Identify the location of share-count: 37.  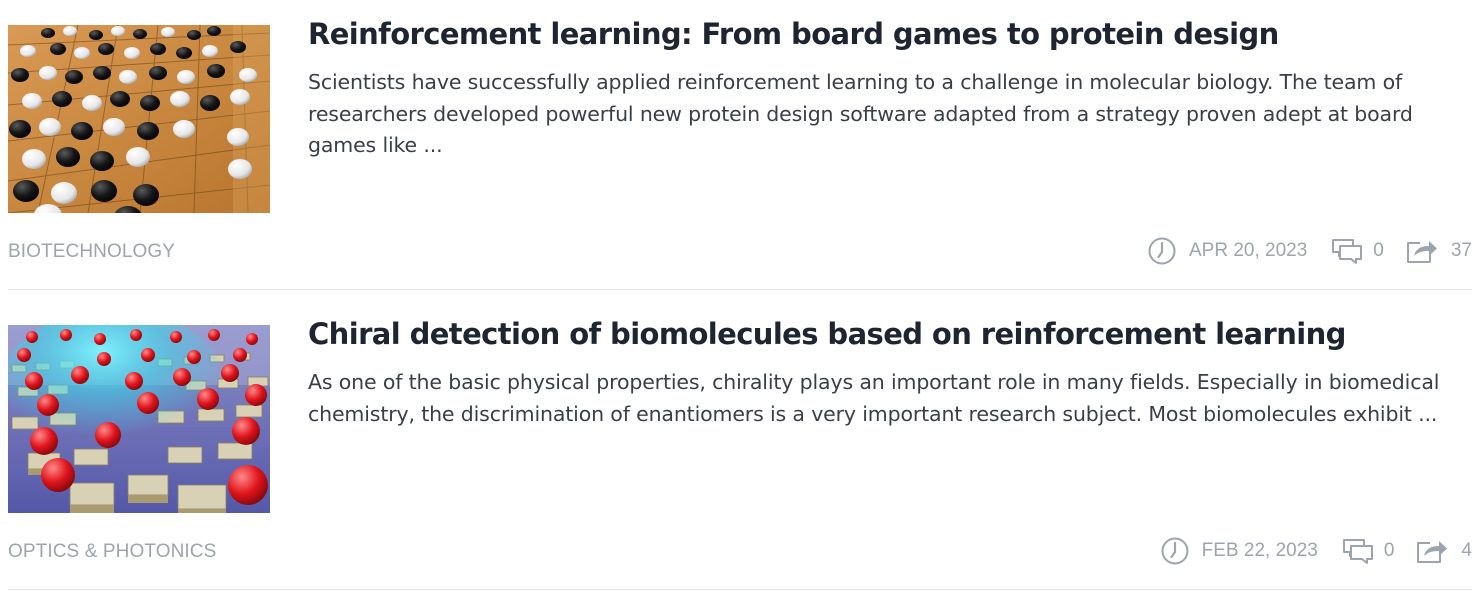
(1461, 250).